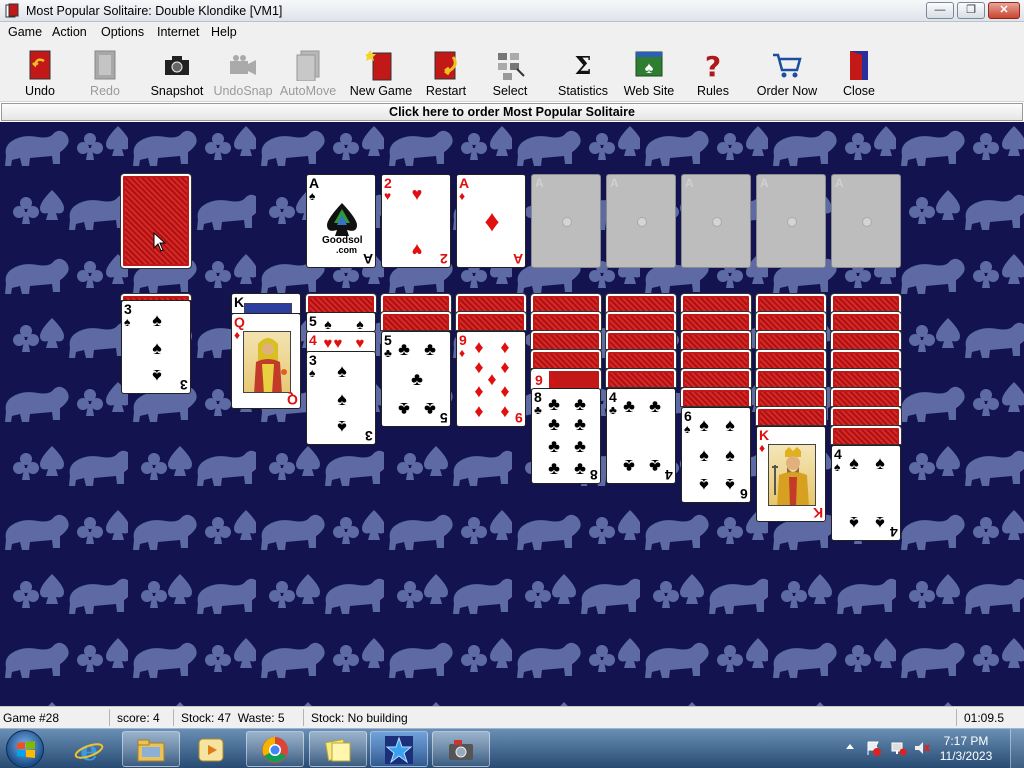 This screenshot has width=1024, height=768. What do you see at coordinates (416, 221) in the screenshot?
I see `foundation-2: 2 ♥ ♥ ♥ 2` at bounding box center [416, 221].